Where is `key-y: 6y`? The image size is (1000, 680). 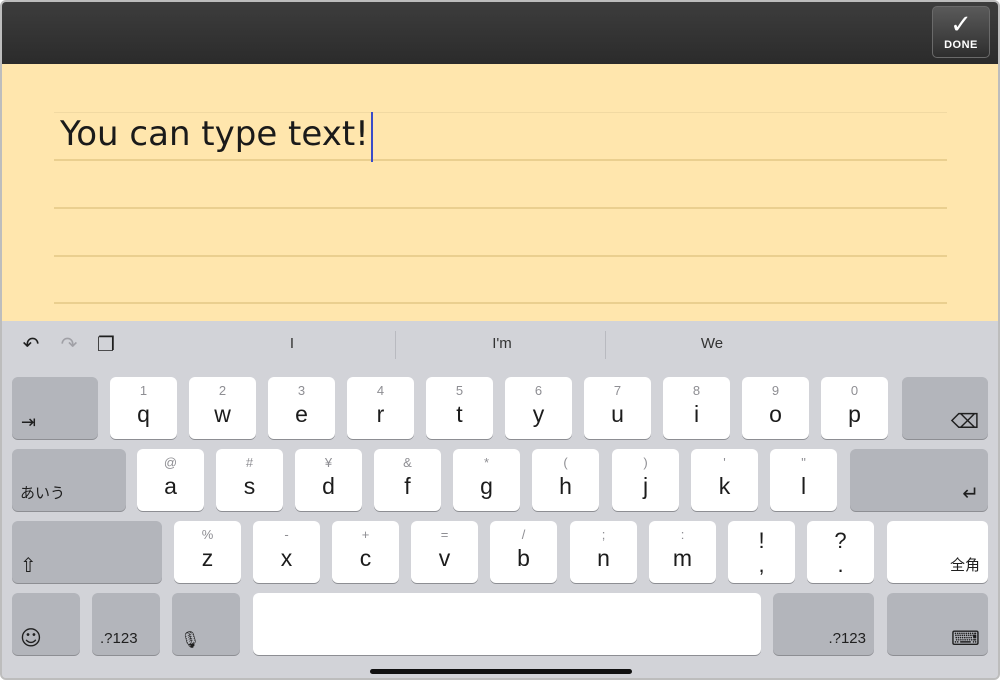
key-y: 6y is located at coordinates (538, 408).